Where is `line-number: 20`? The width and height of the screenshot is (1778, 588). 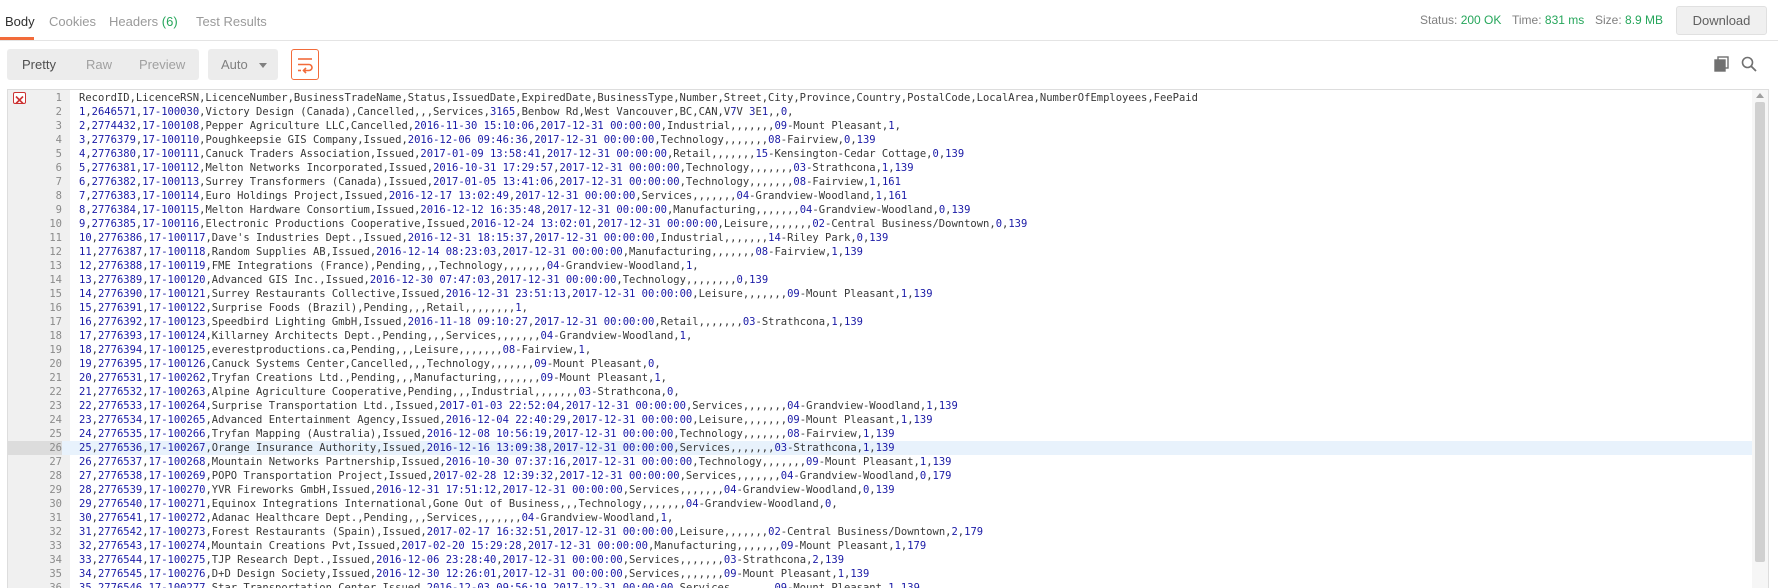
line-number: 20 is located at coordinates (55, 364).